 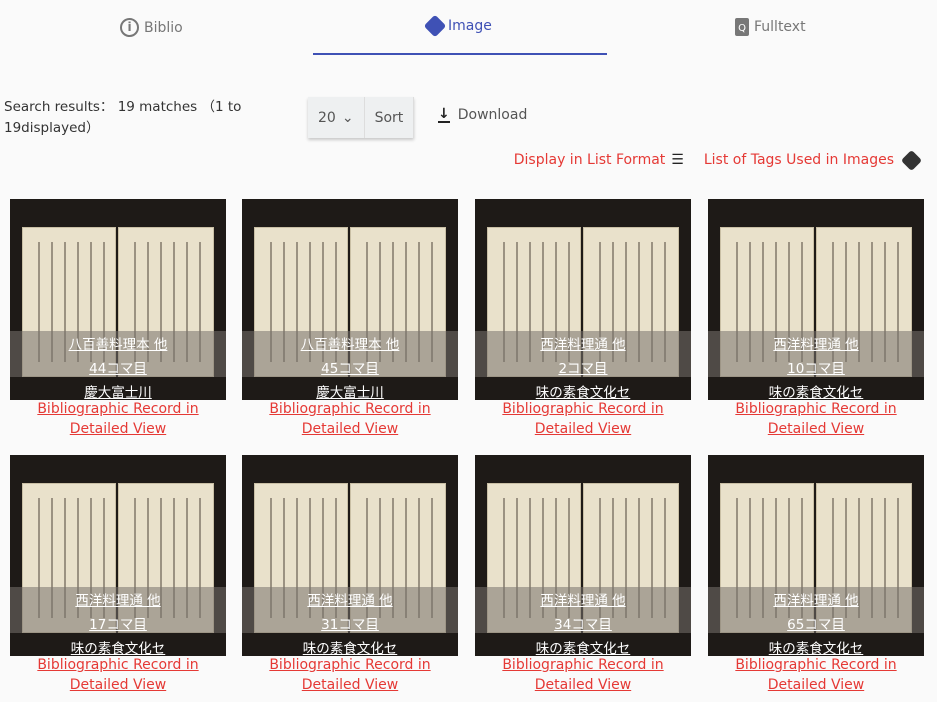 I want to click on list-format-label: Display in List Format, so click(x=589, y=160).